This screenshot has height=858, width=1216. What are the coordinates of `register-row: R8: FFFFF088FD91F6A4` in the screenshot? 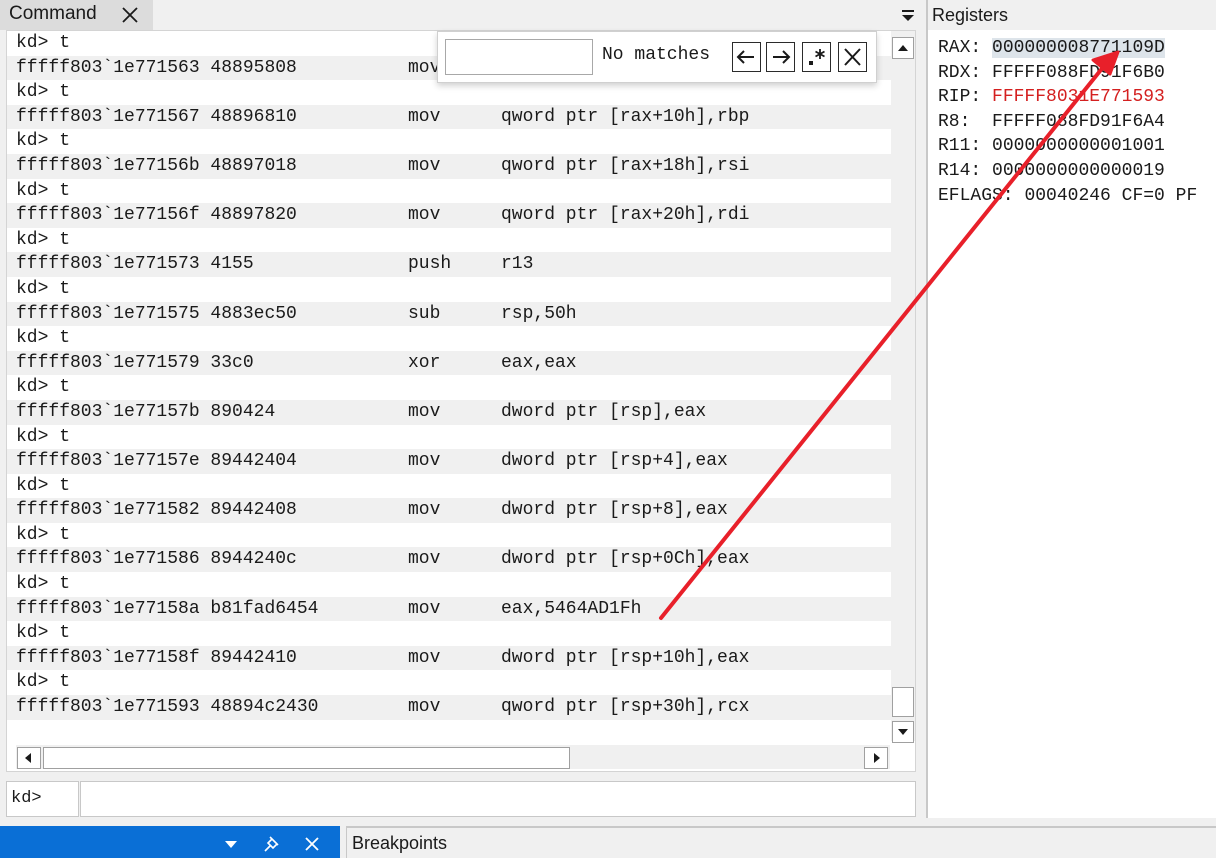 It's located at (1067, 122).